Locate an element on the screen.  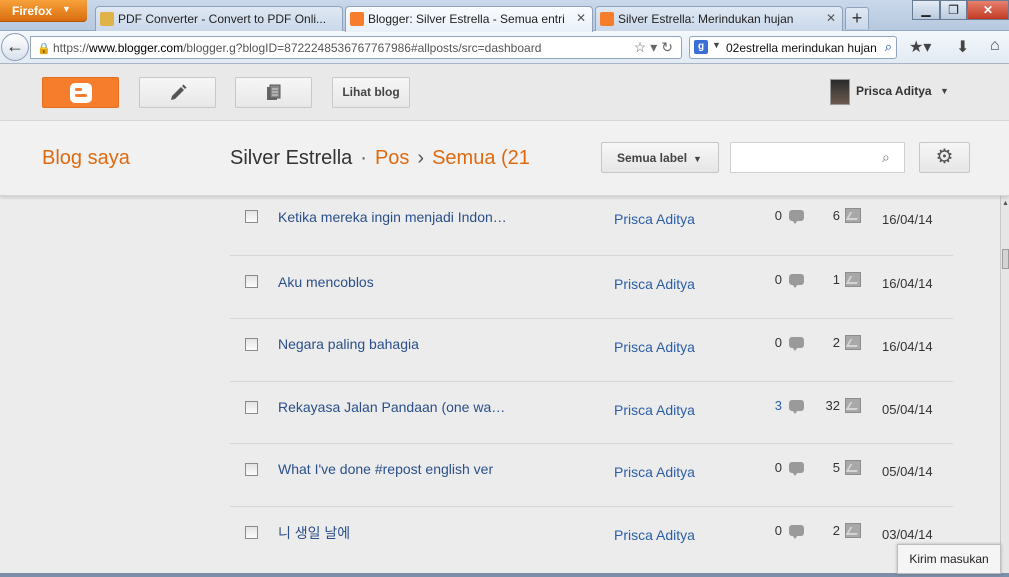
view-count: 2 is located at coordinates (836, 530).